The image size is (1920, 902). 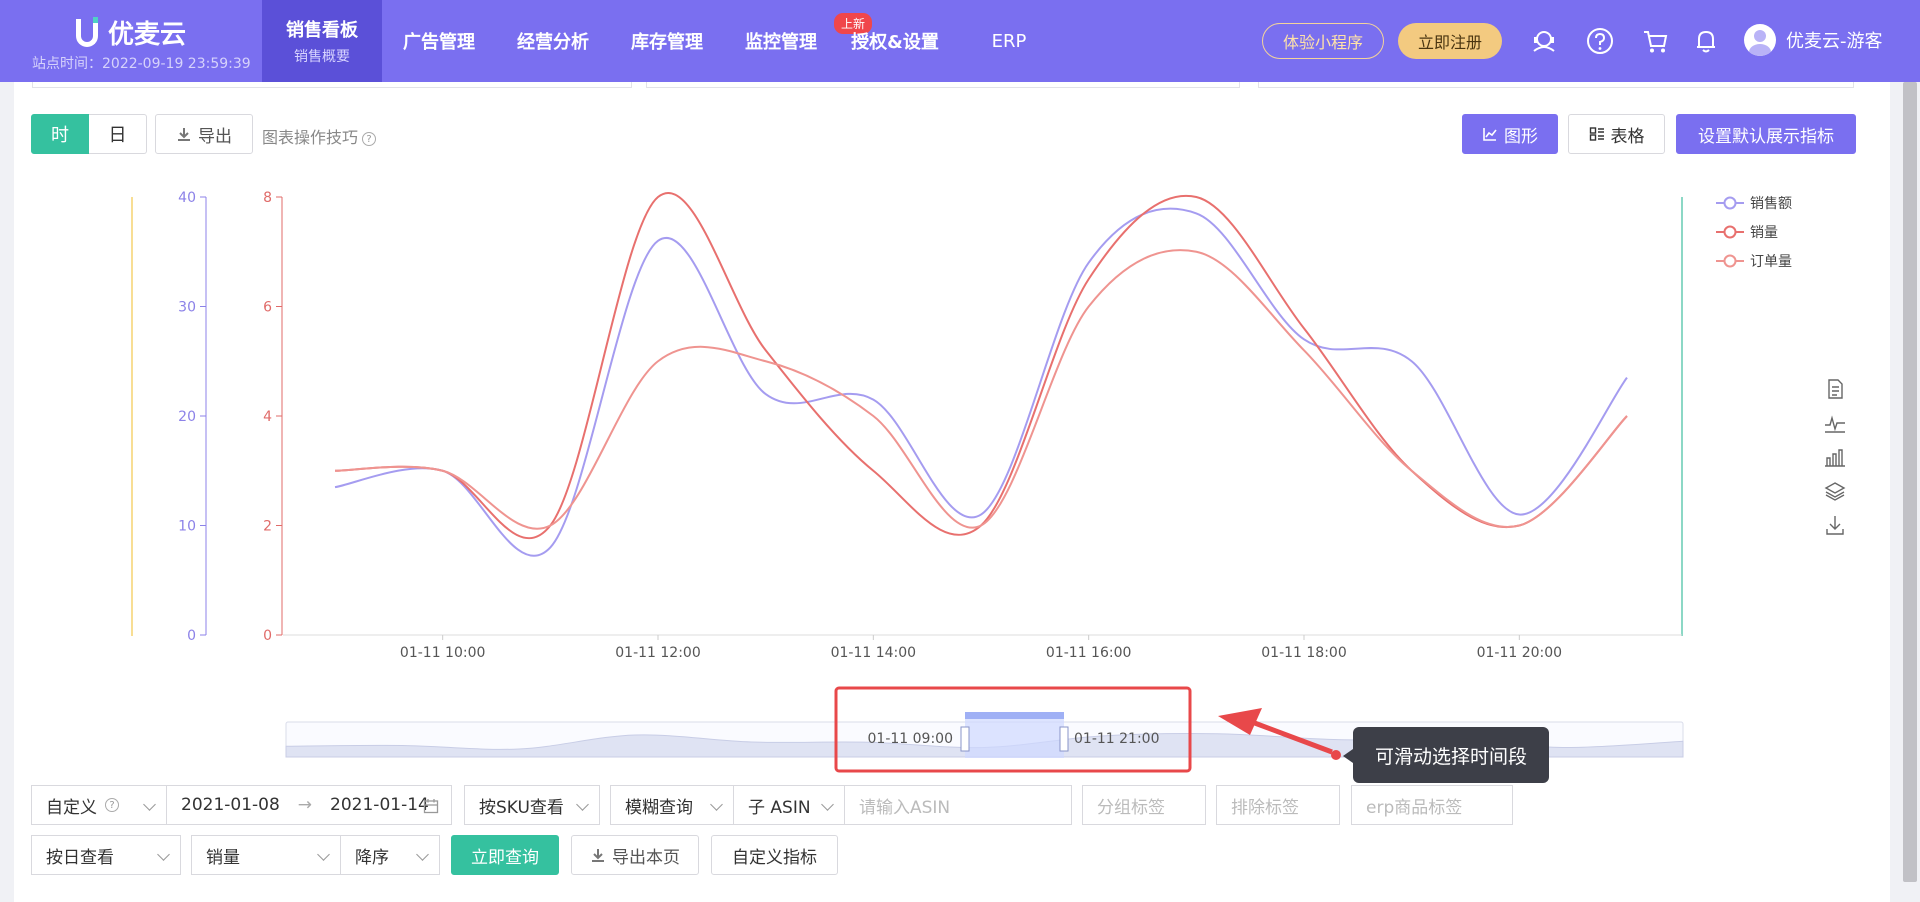 I want to click on scrollbar, so click(x=1910, y=492).